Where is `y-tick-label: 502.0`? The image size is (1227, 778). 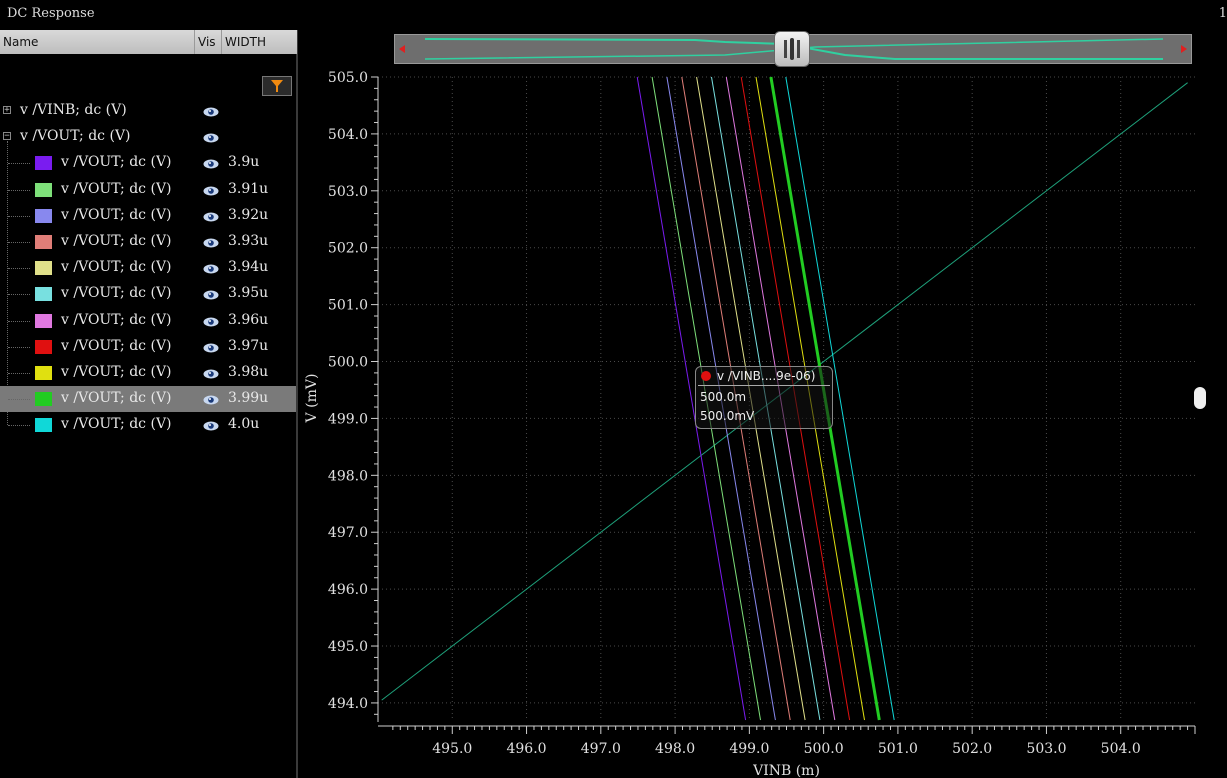 y-tick-label: 502.0 is located at coordinates (348, 249).